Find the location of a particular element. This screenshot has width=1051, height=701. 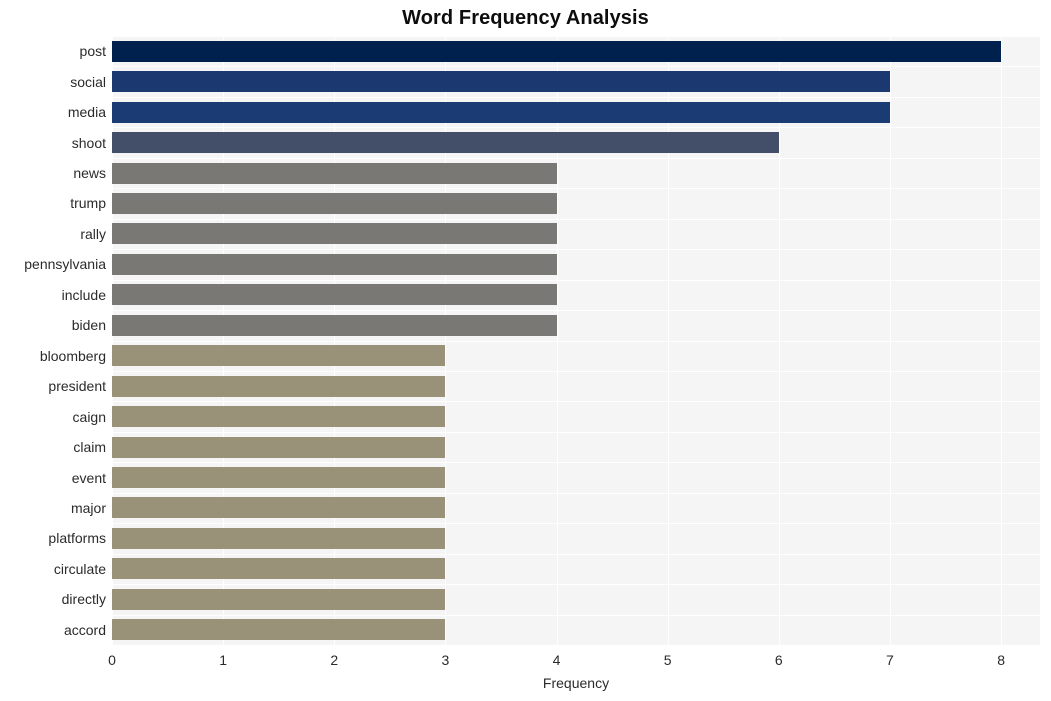

y-axis-label-president: president is located at coordinates (77, 386).